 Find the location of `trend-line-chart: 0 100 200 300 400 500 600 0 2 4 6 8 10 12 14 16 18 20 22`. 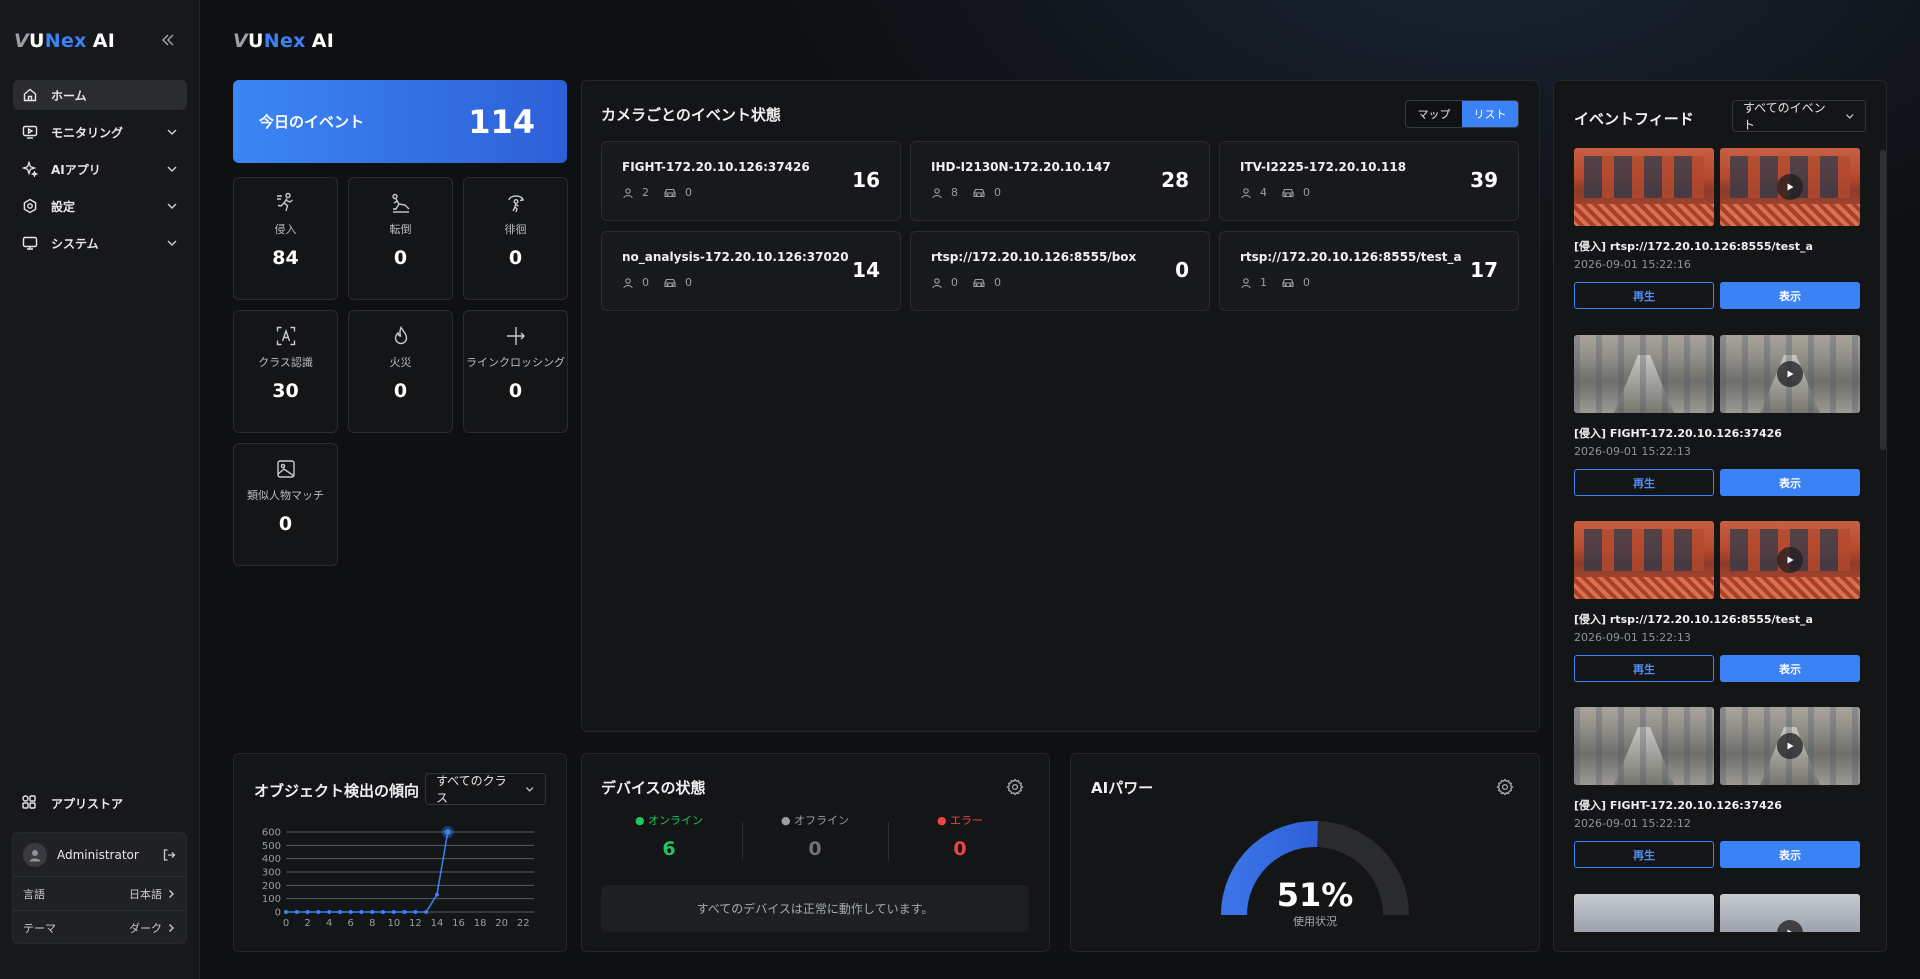

trend-line-chart: 0 100 200 300 400 500 600 0 2 4 6 8 10 12 14 16 18 20 22 is located at coordinates (398, 877).